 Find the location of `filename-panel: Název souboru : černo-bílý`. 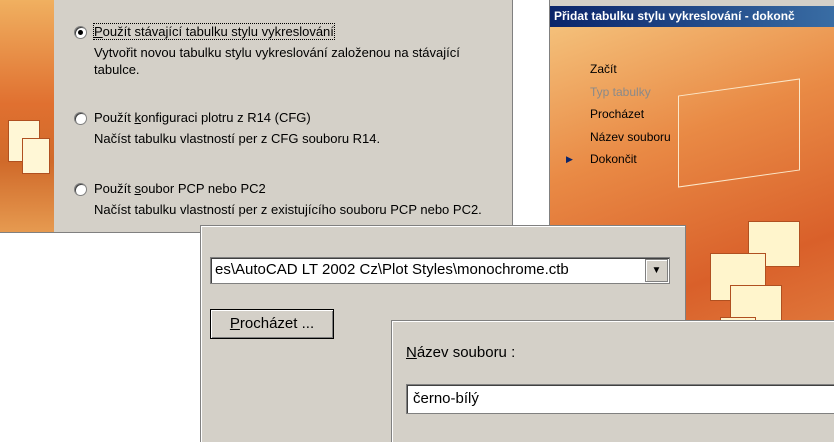

filename-panel: Název souboru : černo-bílý is located at coordinates (612, 381).